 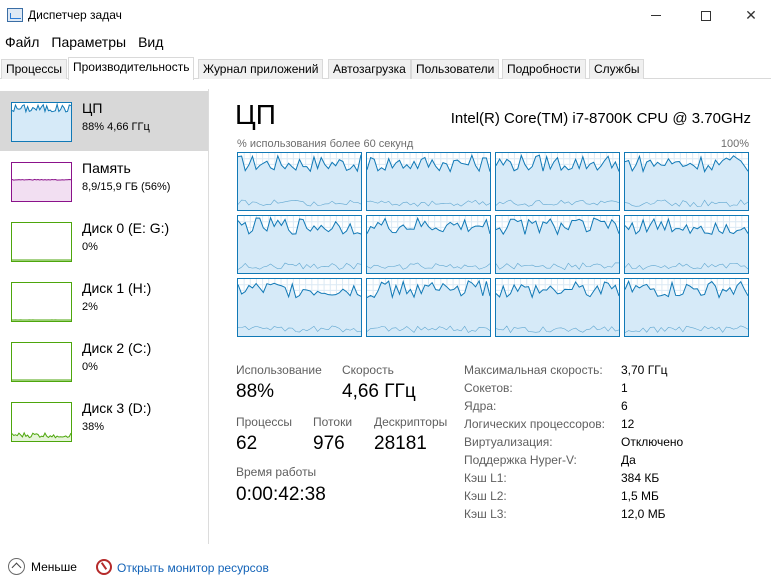 What do you see at coordinates (485, 478) in the screenshot?
I see `info-key-l1-cache: Кэш L1:` at bounding box center [485, 478].